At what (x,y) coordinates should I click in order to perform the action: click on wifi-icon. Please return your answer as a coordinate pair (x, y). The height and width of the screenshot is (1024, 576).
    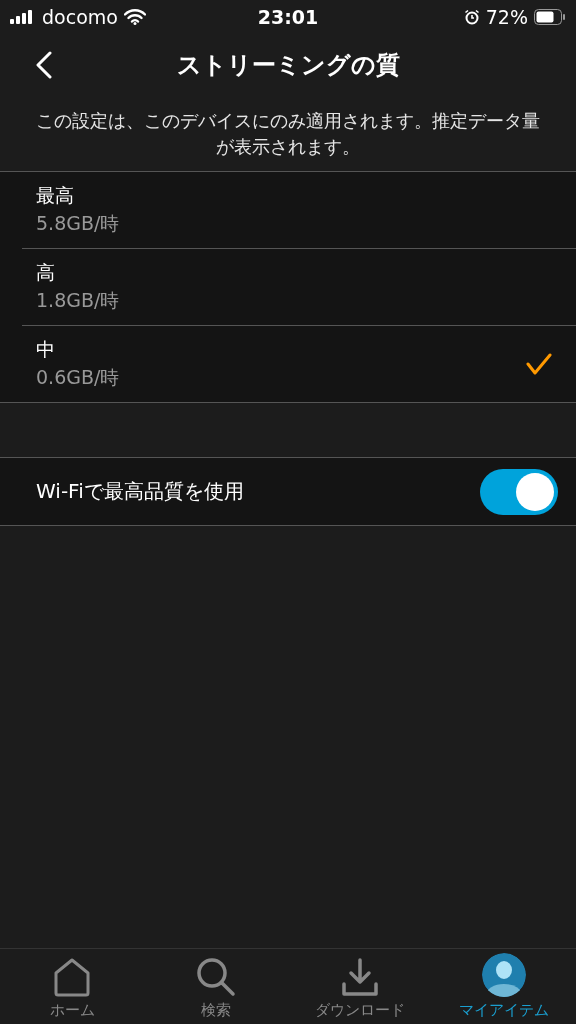
    Looking at the image, I should click on (134, 17).